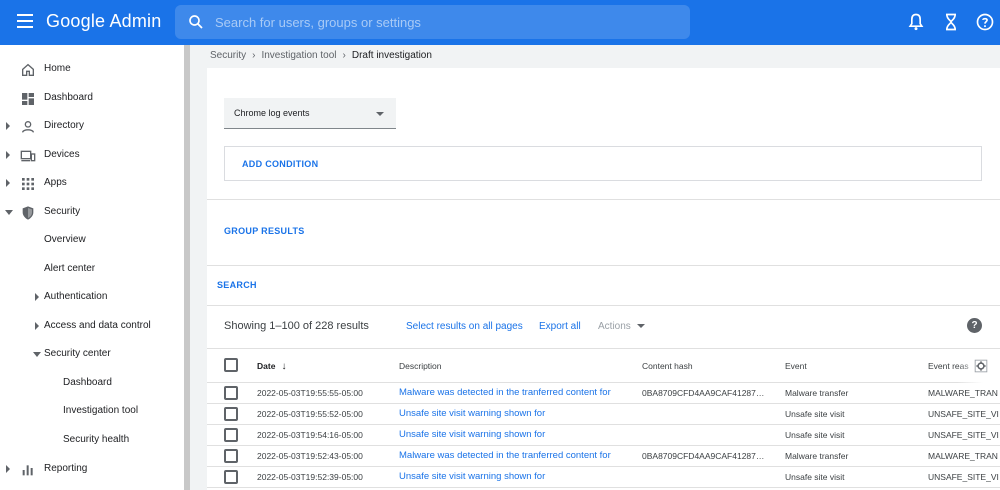  What do you see at coordinates (231, 365) in the screenshot?
I see `select-all-checkbox` at bounding box center [231, 365].